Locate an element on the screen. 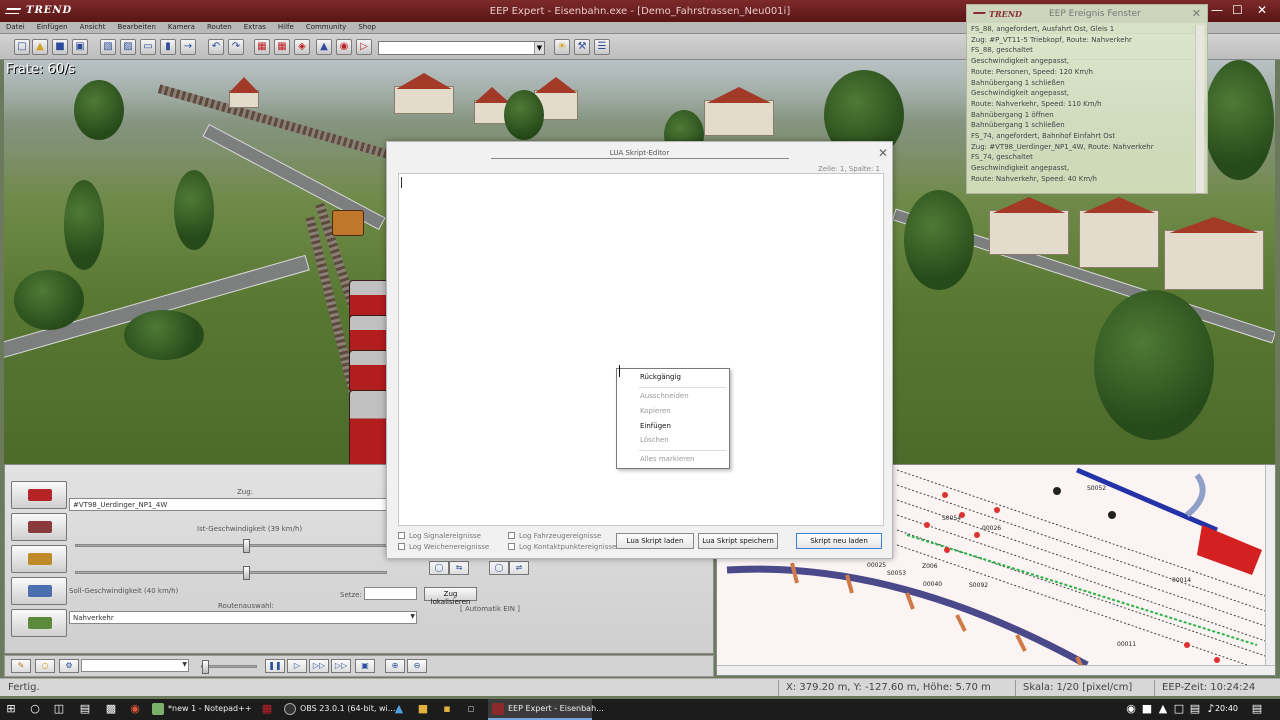 This screenshot has height=720, width=1280. network-icon: ▤ is located at coordinates (1195, 709).